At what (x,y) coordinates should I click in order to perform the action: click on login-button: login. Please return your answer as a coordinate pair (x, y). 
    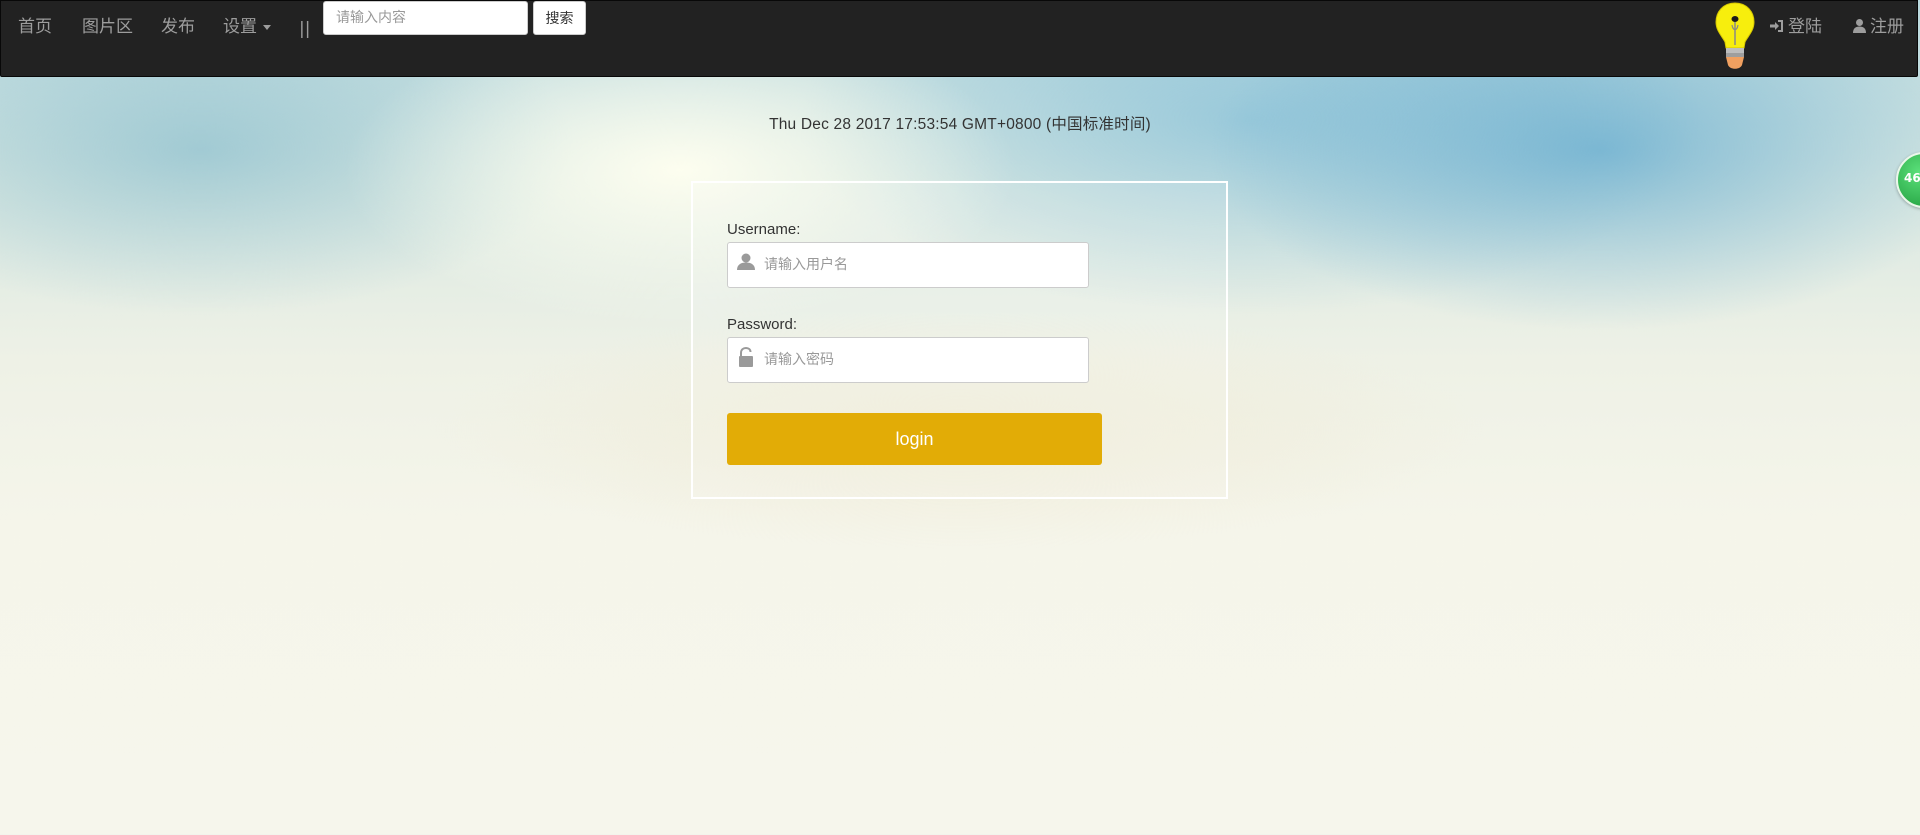
    Looking at the image, I should click on (914, 439).